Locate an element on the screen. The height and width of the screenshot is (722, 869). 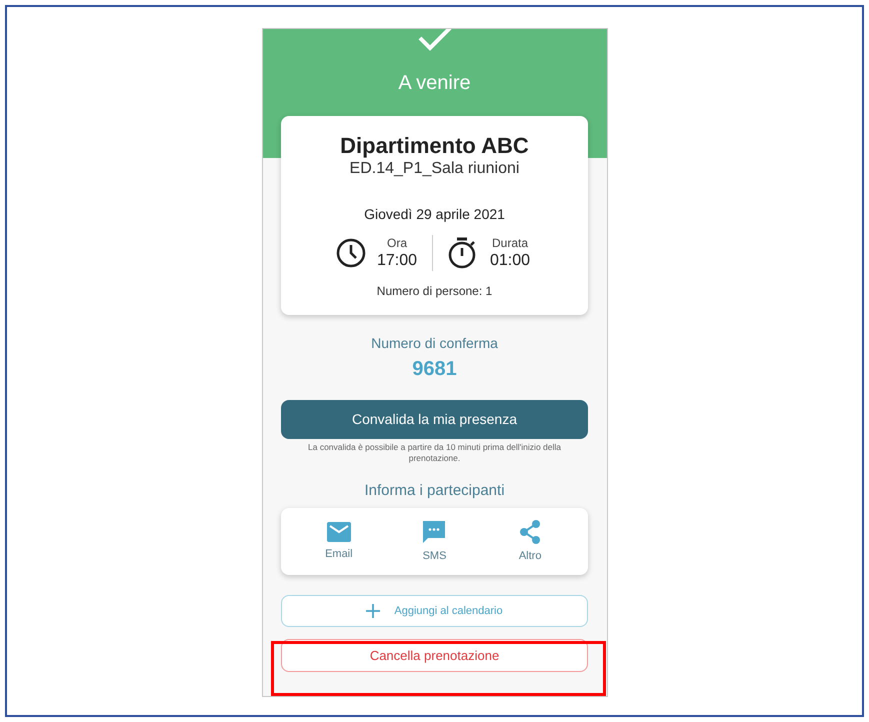
share-option: Altro is located at coordinates (530, 541).